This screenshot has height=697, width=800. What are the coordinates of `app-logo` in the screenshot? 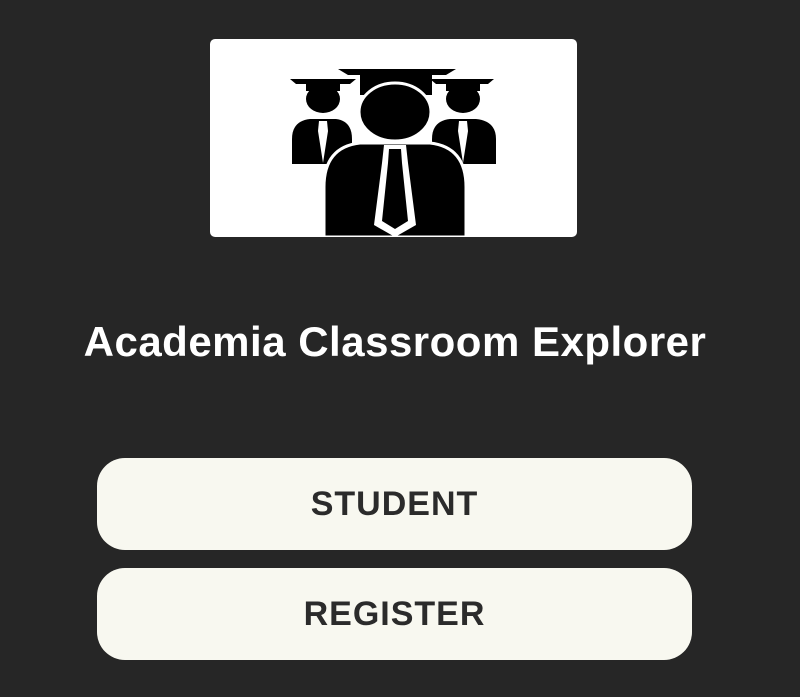 It's located at (393, 138).